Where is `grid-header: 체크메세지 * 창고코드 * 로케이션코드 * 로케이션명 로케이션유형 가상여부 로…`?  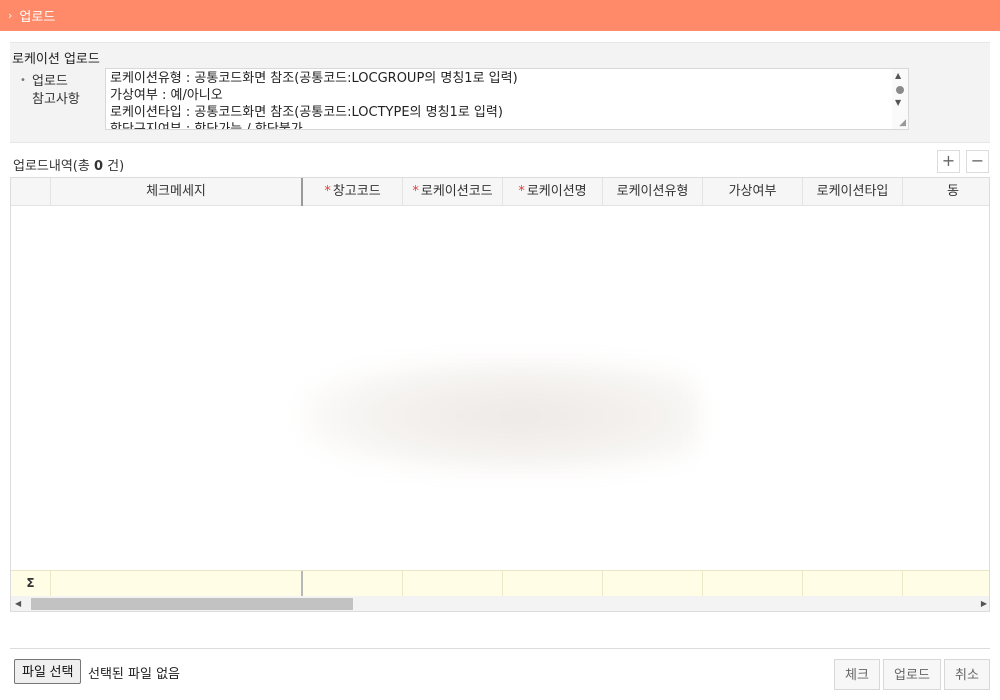 grid-header: 체크메세지 * 창고코드 * 로케이션코드 * 로케이션명 로케이션유형 가상여부 로… is located at coordinates (500, 192).